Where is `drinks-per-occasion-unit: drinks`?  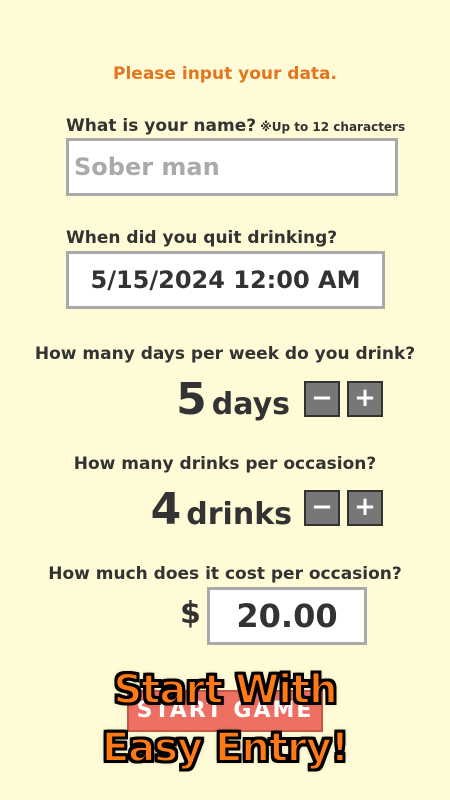 drinks-per-occasion-unit: drinks is located at coordinates (239, 514).